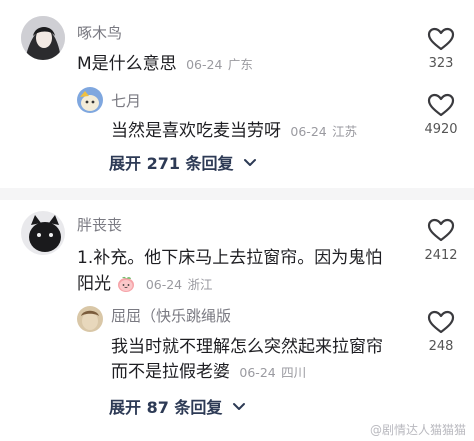 Image resolution: width=474 pixels, height=441 pixels. What do you see at coordinates (171, 315) in the screenshot?
I see `reply-author: 屈屈（快乐跳绳版` at bounding box center [171, 315].